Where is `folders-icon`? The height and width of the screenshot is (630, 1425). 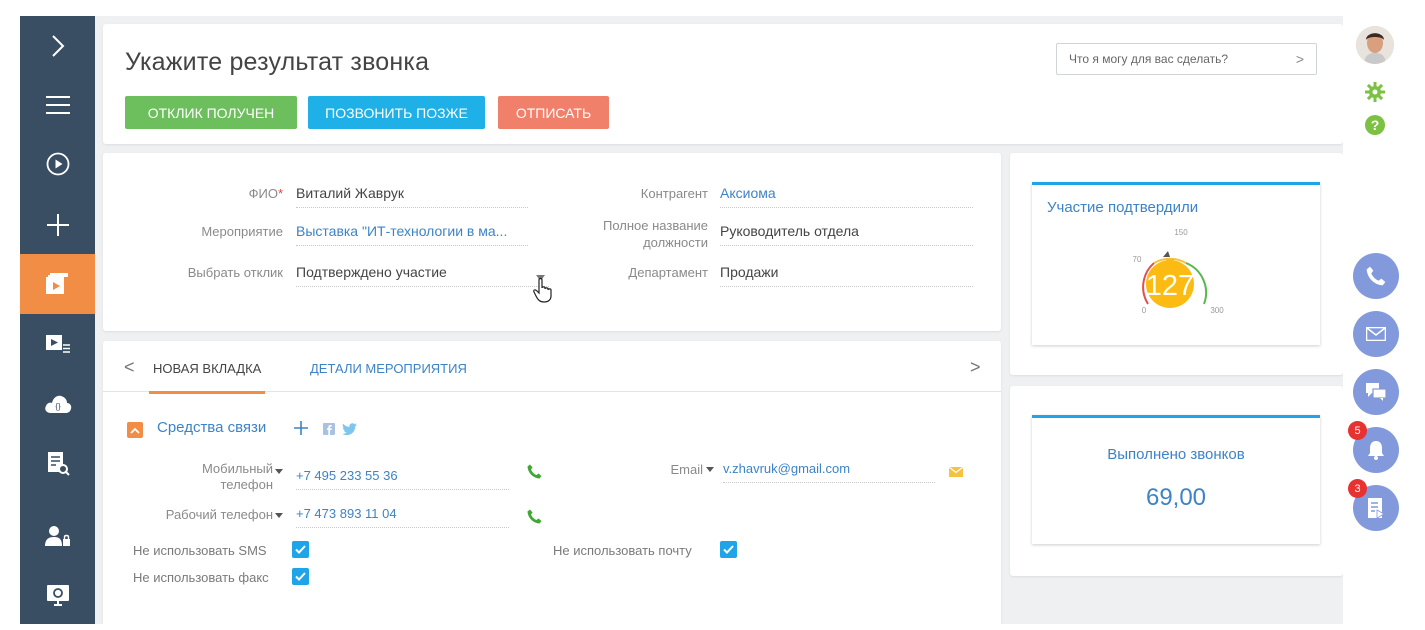 folders-icon is located at coordinates (56, 283).